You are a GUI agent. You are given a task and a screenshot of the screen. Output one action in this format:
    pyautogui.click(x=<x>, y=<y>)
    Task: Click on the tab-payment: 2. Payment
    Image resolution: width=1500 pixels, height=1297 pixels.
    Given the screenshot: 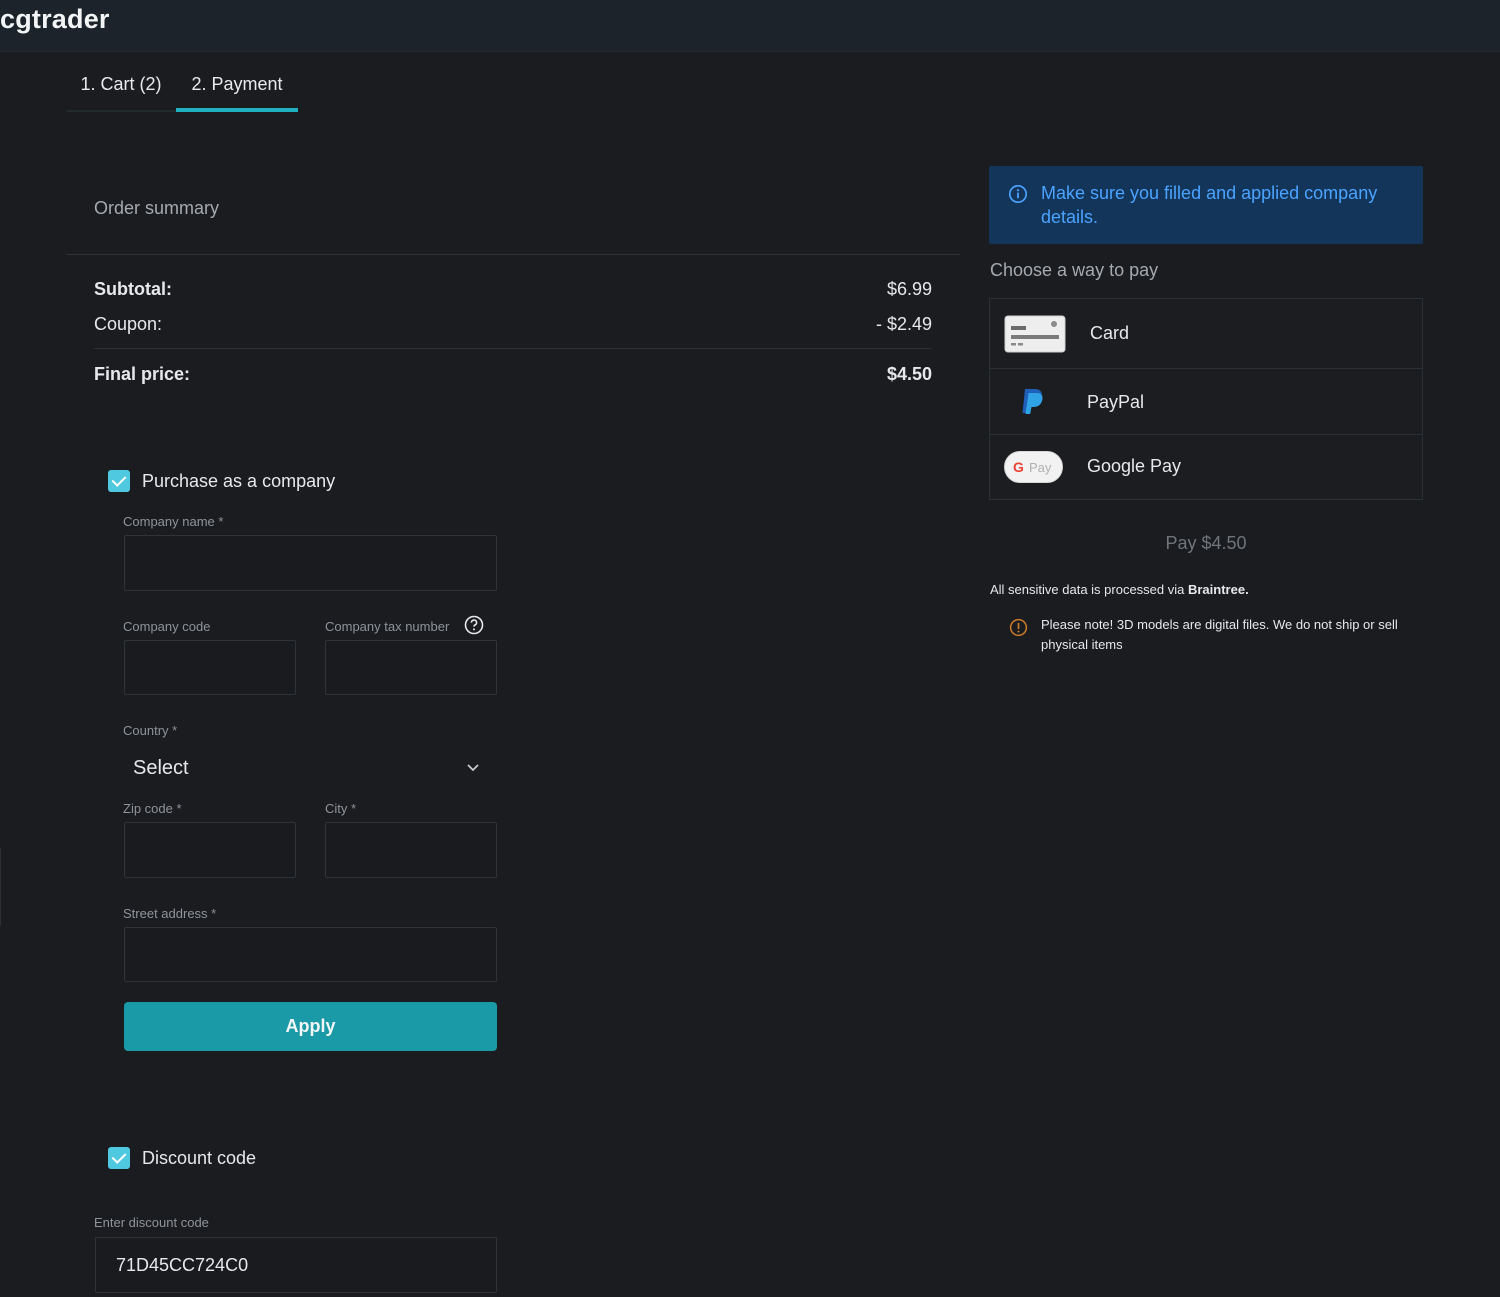 What is the action you would take?
    pyautogui.click(x=237, y=87)
    